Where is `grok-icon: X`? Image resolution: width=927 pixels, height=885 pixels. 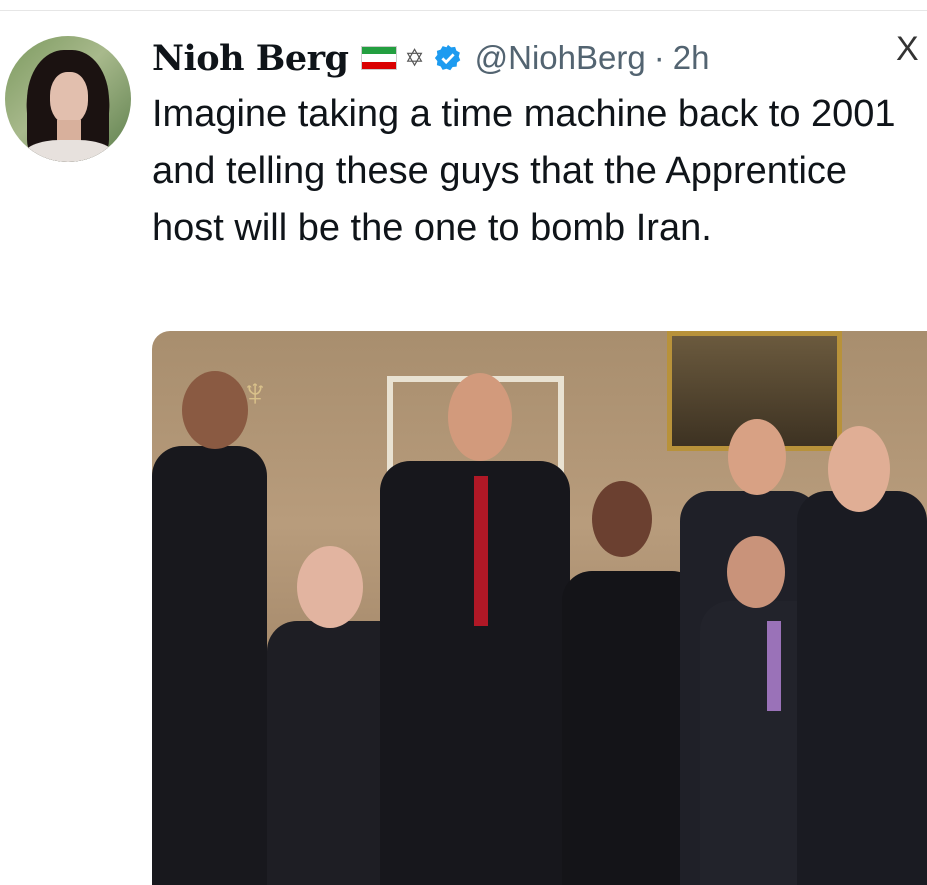 grok-icon: X is located at coordinates (911, 49).